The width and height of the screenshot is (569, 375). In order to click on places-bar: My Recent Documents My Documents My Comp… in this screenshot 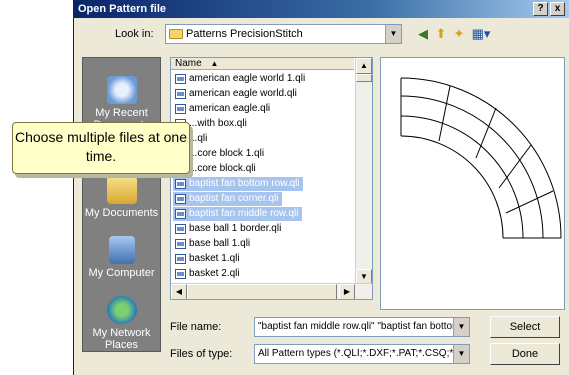, I will do `click(121, 204)`.